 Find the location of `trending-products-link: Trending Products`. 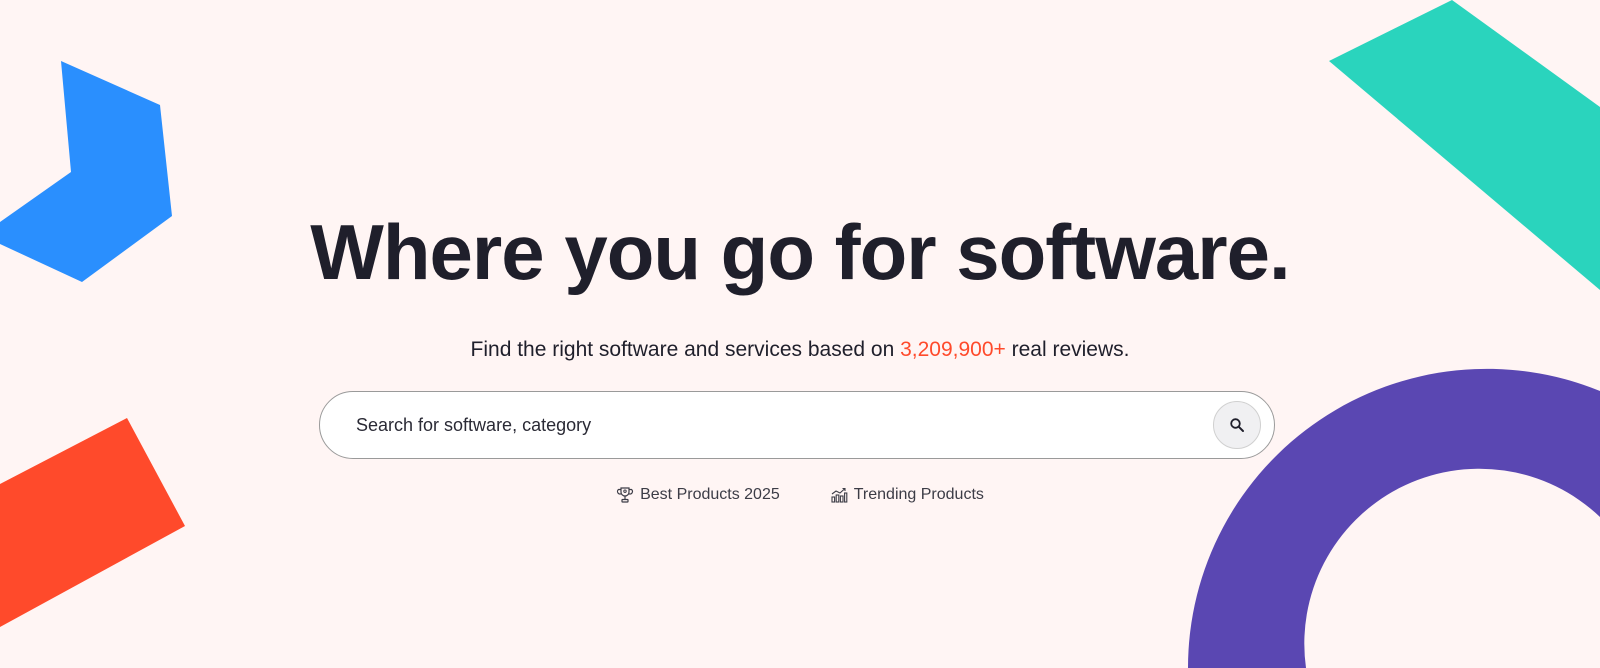

trending-products-link: Trending Products is located at coordinates (907, 495).